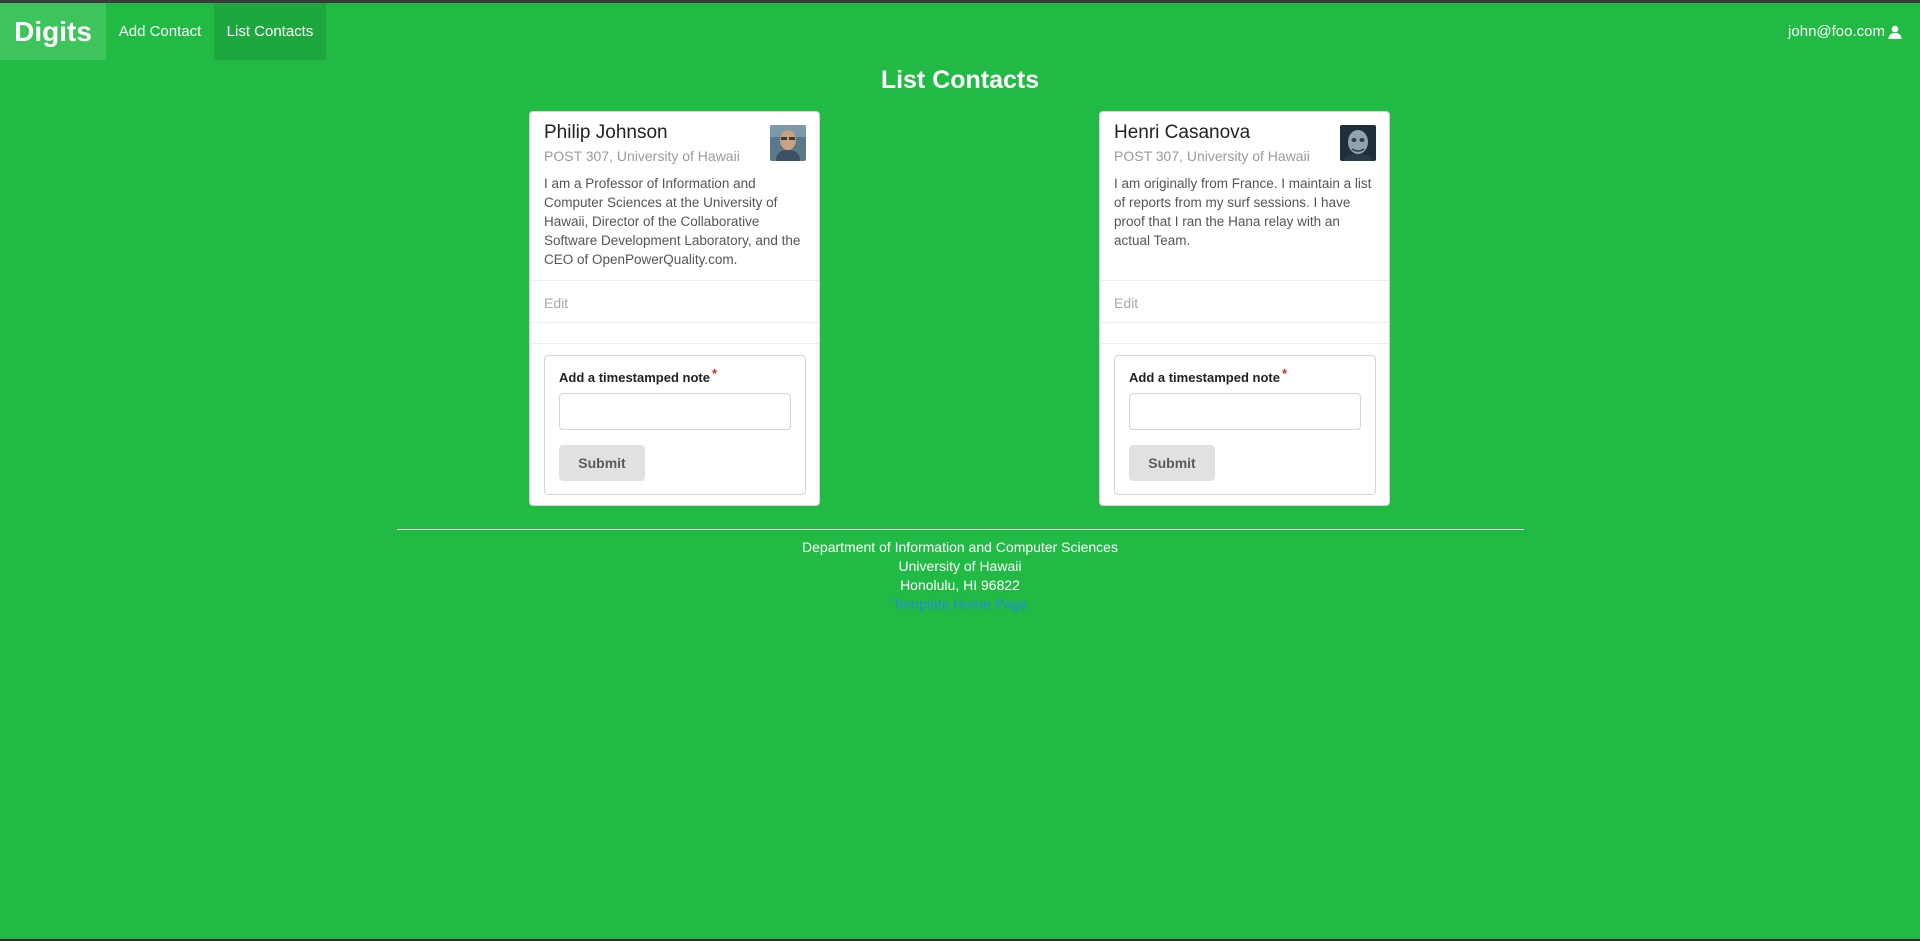  I want to click on footer-address: Honolulu, HI 96822, so click(960, 585).